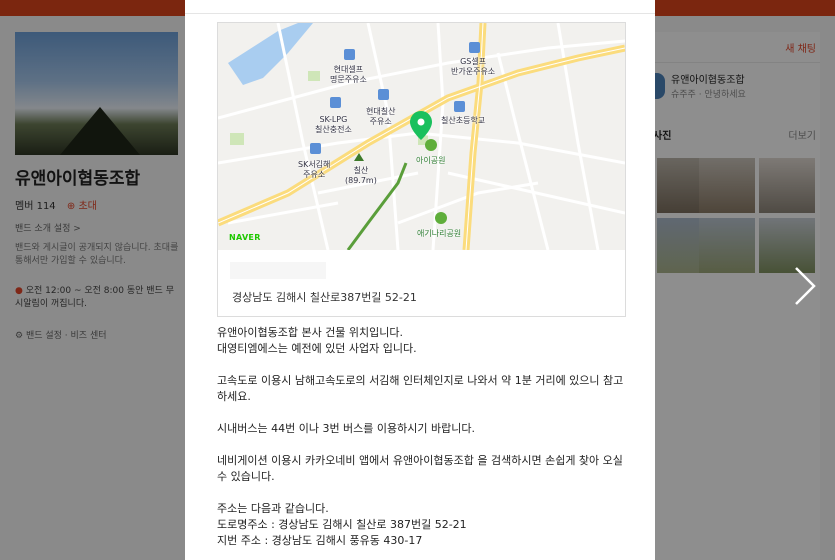  Describe the element at coordinates (314, 169) in the screenshot. I see `map-label-sk-gimhae: SK서김해 주유소` at that location.